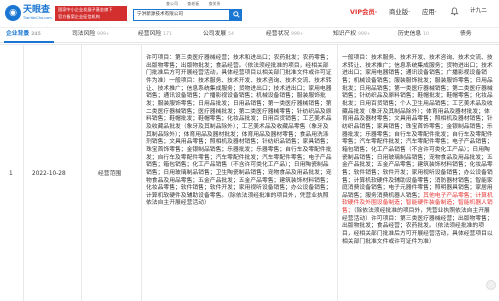 Image resolution: width=499 pixels, height=301 pixels. I want to click on tab-company-development: 公司发展 54, so click(218, 34).